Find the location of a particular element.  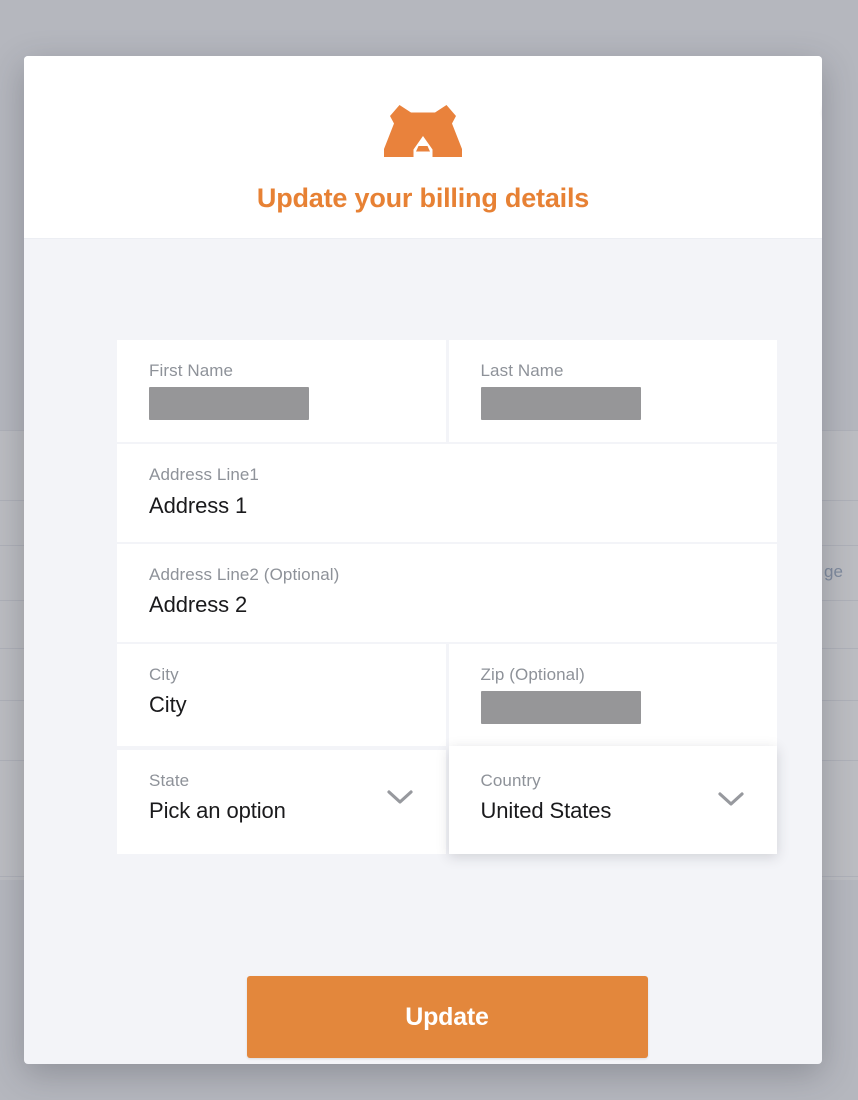

field-country: Country United States is located at coordinates (612, 800).